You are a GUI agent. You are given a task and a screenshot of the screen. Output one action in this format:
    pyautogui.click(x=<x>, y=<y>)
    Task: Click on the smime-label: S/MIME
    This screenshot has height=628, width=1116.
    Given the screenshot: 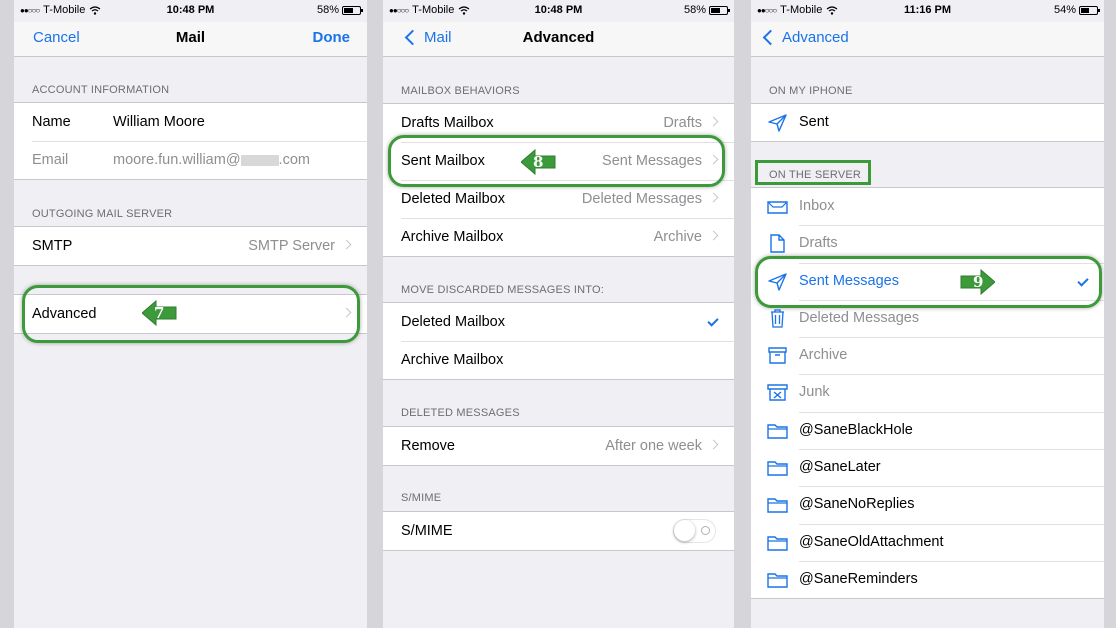 What is the action you would take?
    pyautogui.click(x=427, y=531)
    